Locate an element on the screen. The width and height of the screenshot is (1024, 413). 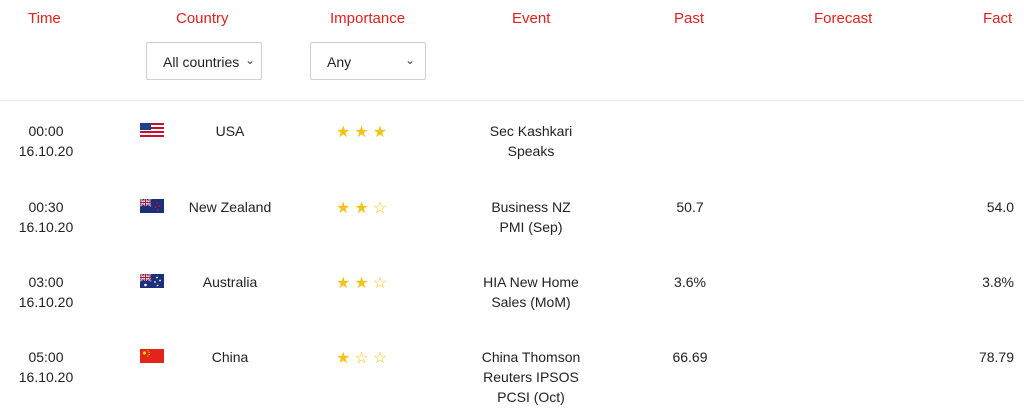
event-cell: Sec Kashkari Speaks is located at coordinates (531, 141).